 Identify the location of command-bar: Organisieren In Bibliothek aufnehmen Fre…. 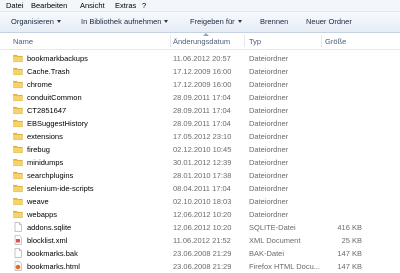
(200, 22).